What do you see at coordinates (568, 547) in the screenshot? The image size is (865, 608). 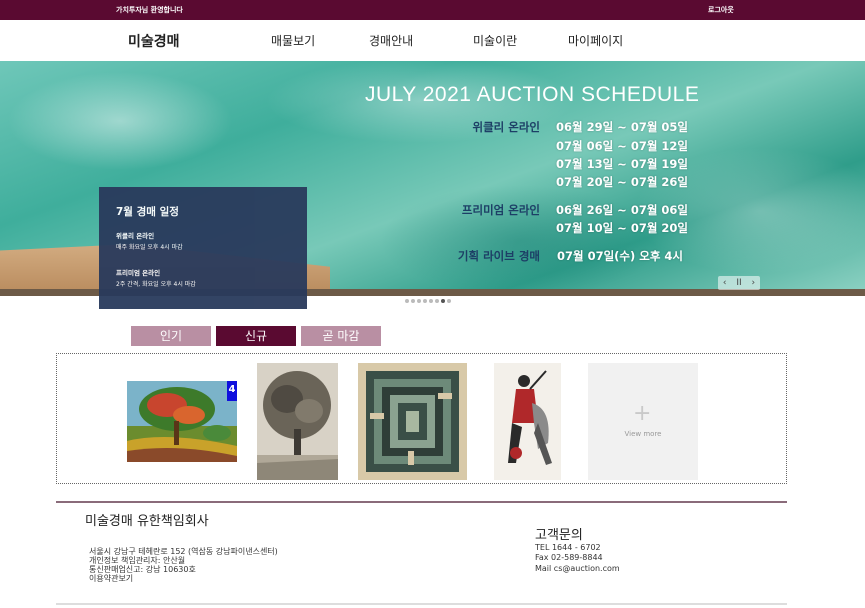 I see `contact-tel: TEL 1644 - 6702` at bounding box center [568, 547].